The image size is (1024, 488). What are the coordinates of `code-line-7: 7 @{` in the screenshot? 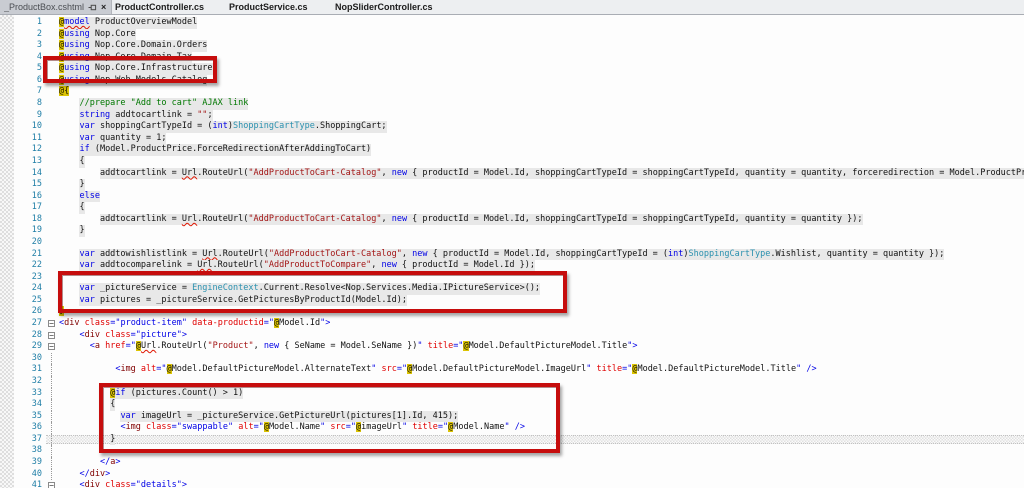 It's located at (519, 92).